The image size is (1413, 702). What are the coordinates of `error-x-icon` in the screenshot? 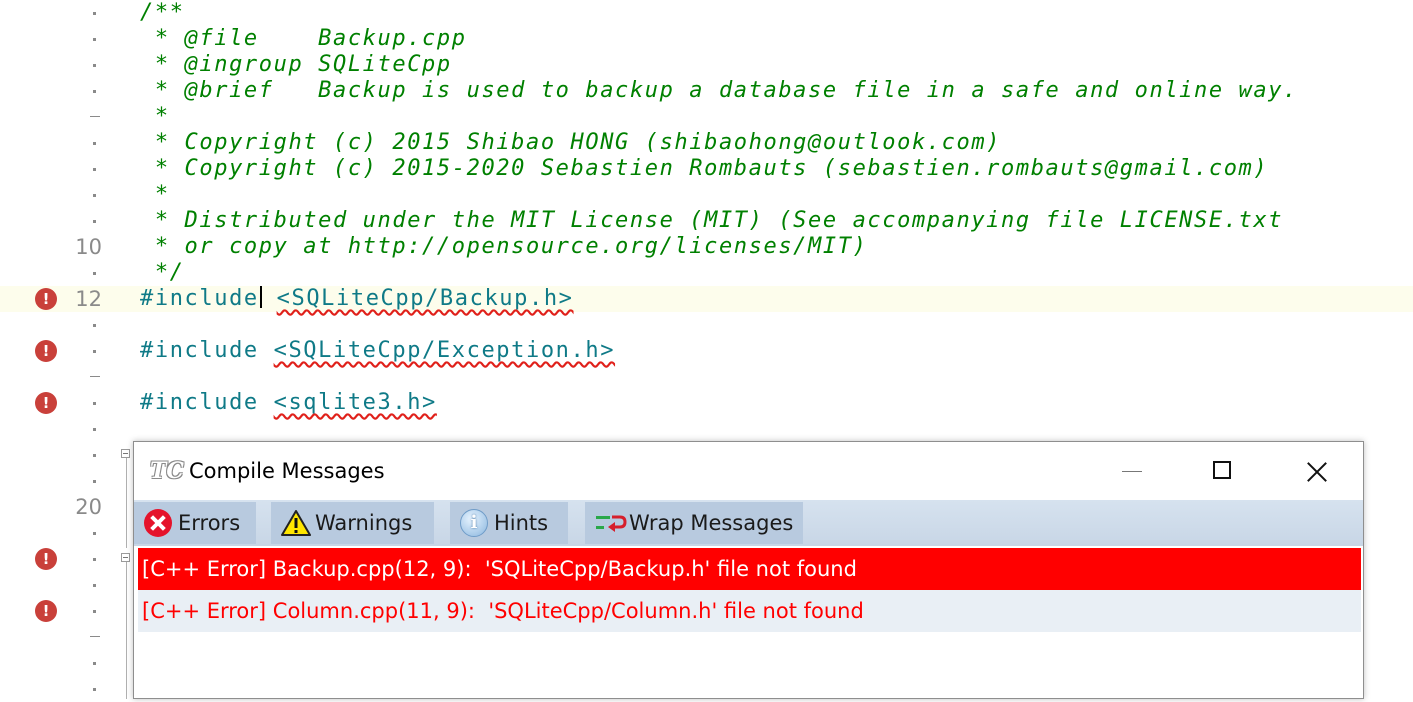 It's located at (158, 523).